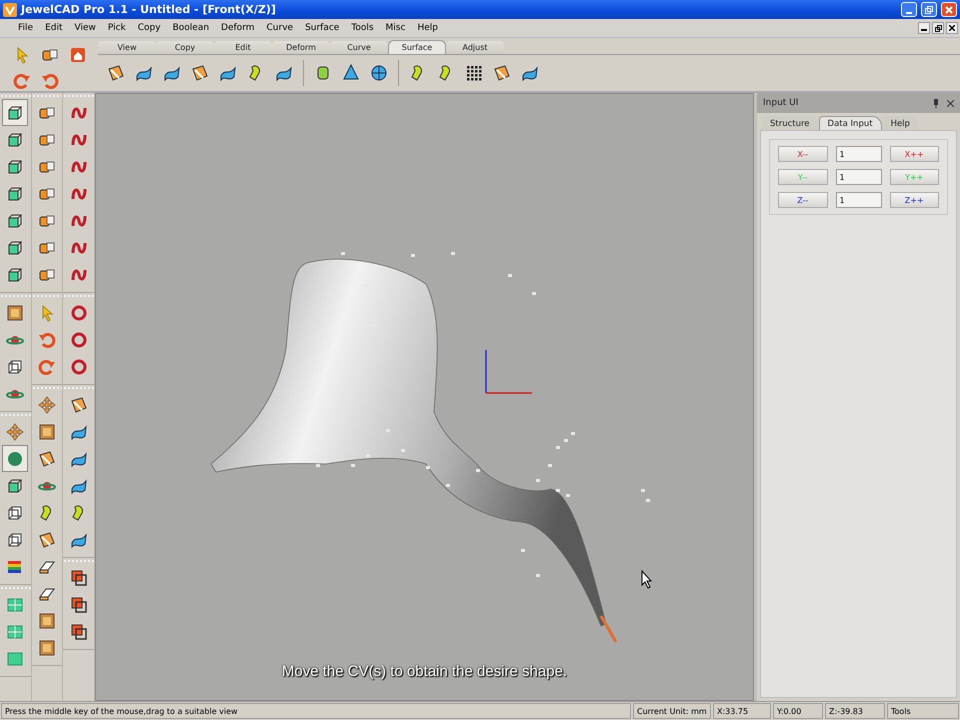 The image size is (960, 720). What do you see at coordinates (53, 28) in the screenshot?
I see `menu-item: Edit` at bounding box center [53, 28].